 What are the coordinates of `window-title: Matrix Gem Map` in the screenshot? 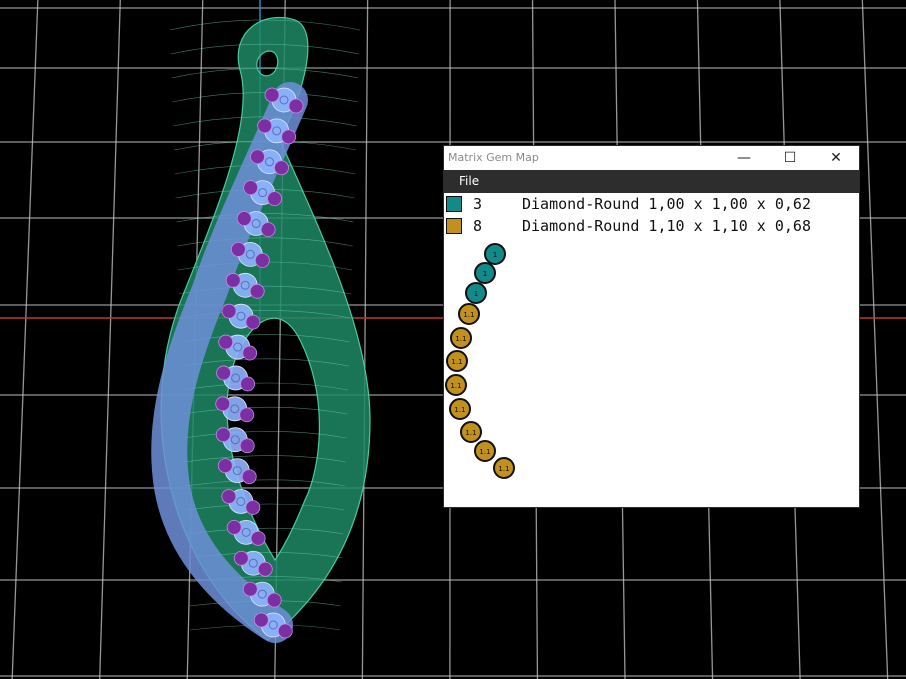 It's located at (493, 157).